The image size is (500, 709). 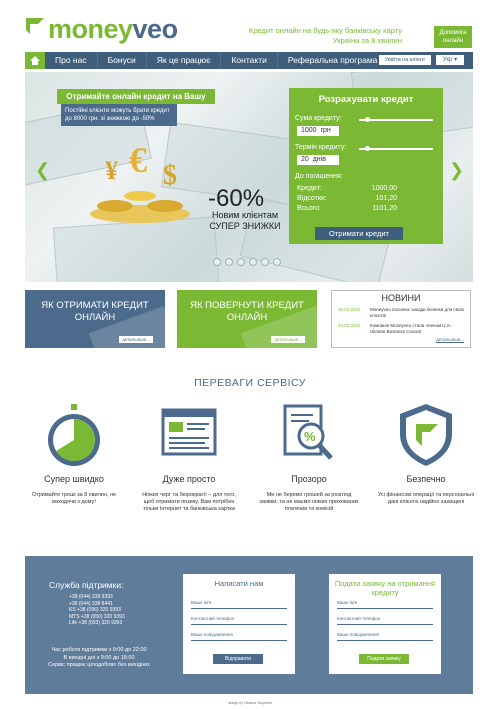 What do you see at coordinates (35, 26) in the screenshot?
I see `logo-icon` at bounding box center [35, 26].